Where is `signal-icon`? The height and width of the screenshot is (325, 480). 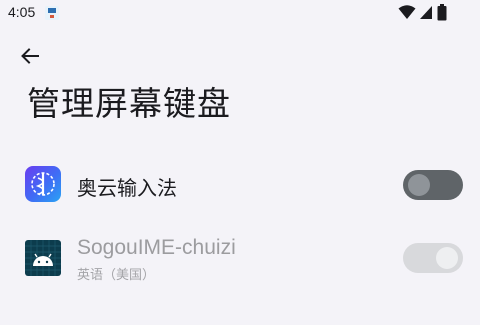 signal-icon is located at coordinates (426, 12).